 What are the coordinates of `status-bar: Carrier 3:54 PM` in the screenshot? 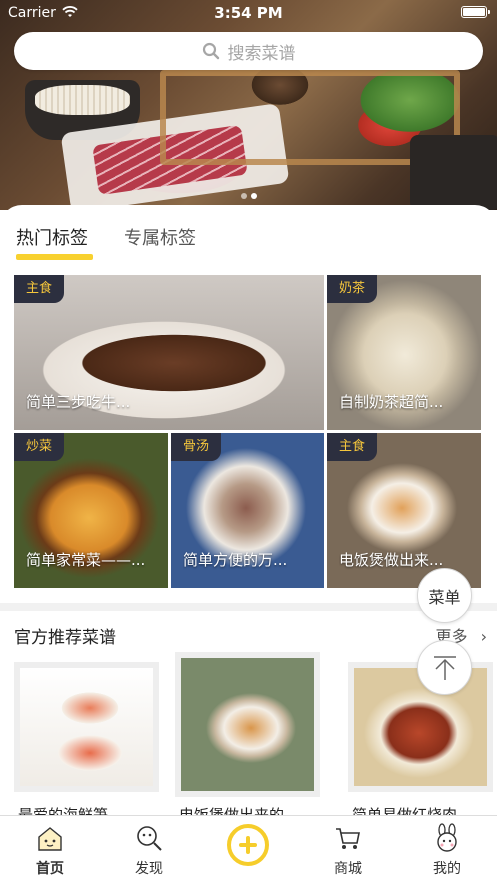 It's located at (248, 13).